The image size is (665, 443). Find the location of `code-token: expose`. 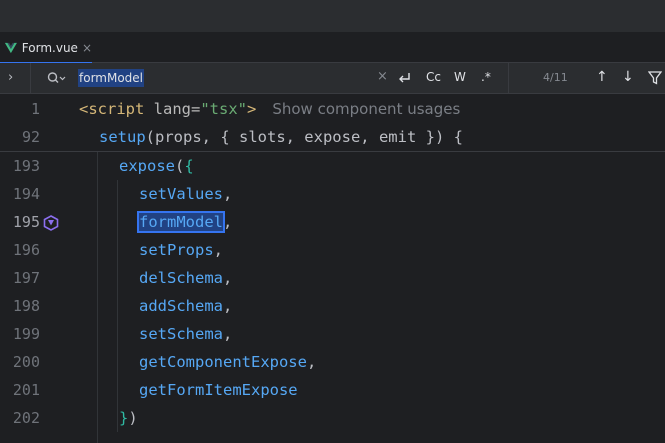

code-token: expose is located at coordinates (147, 166).